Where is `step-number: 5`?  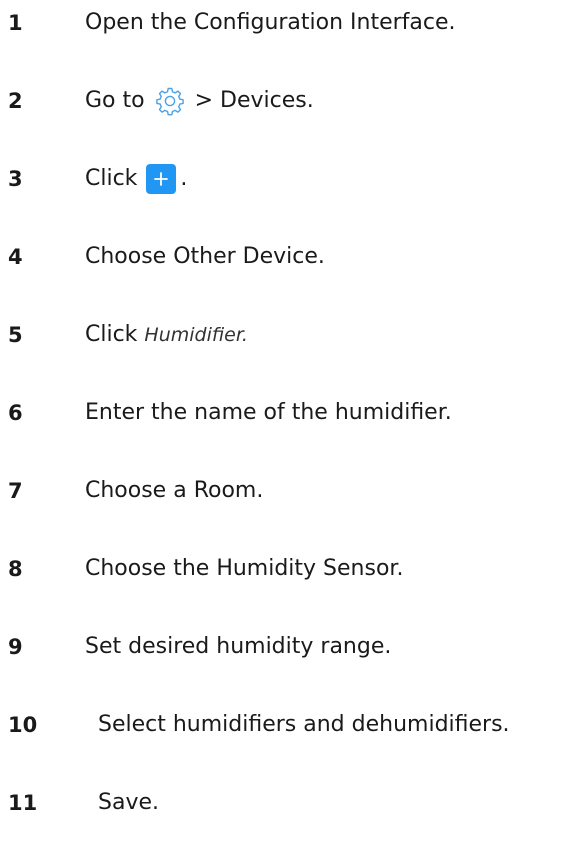 step-number: 5 is located at coordinates (15, 335).